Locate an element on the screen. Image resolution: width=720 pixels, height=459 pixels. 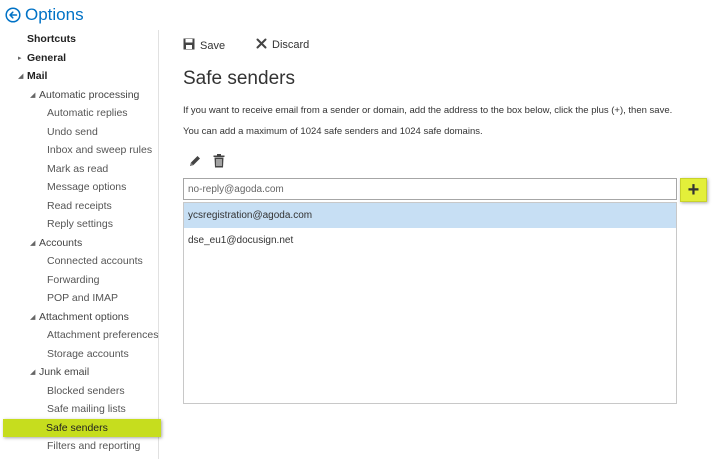
sidebar-item-filters-and-reporting: Filters and reporting is located at coordinates (93, 446).